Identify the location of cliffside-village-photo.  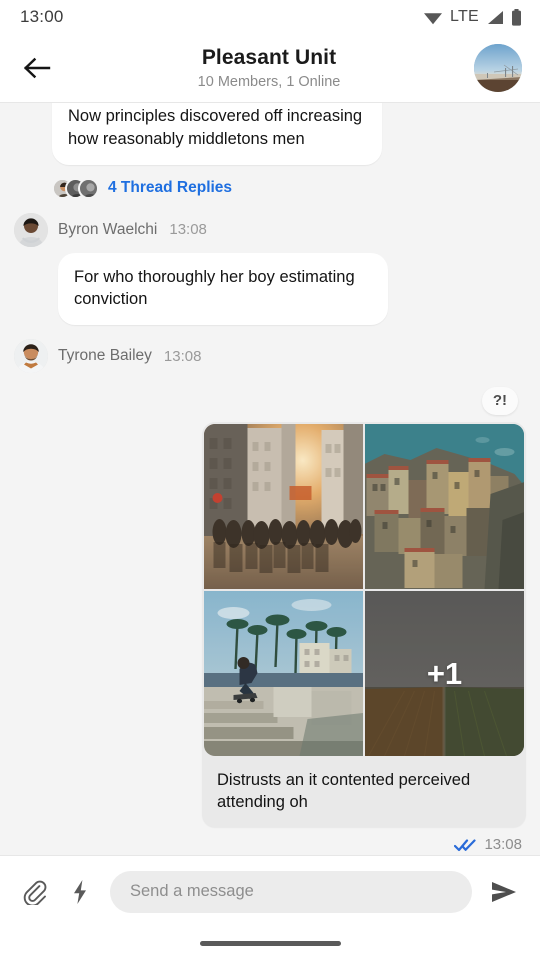
(444, 507).